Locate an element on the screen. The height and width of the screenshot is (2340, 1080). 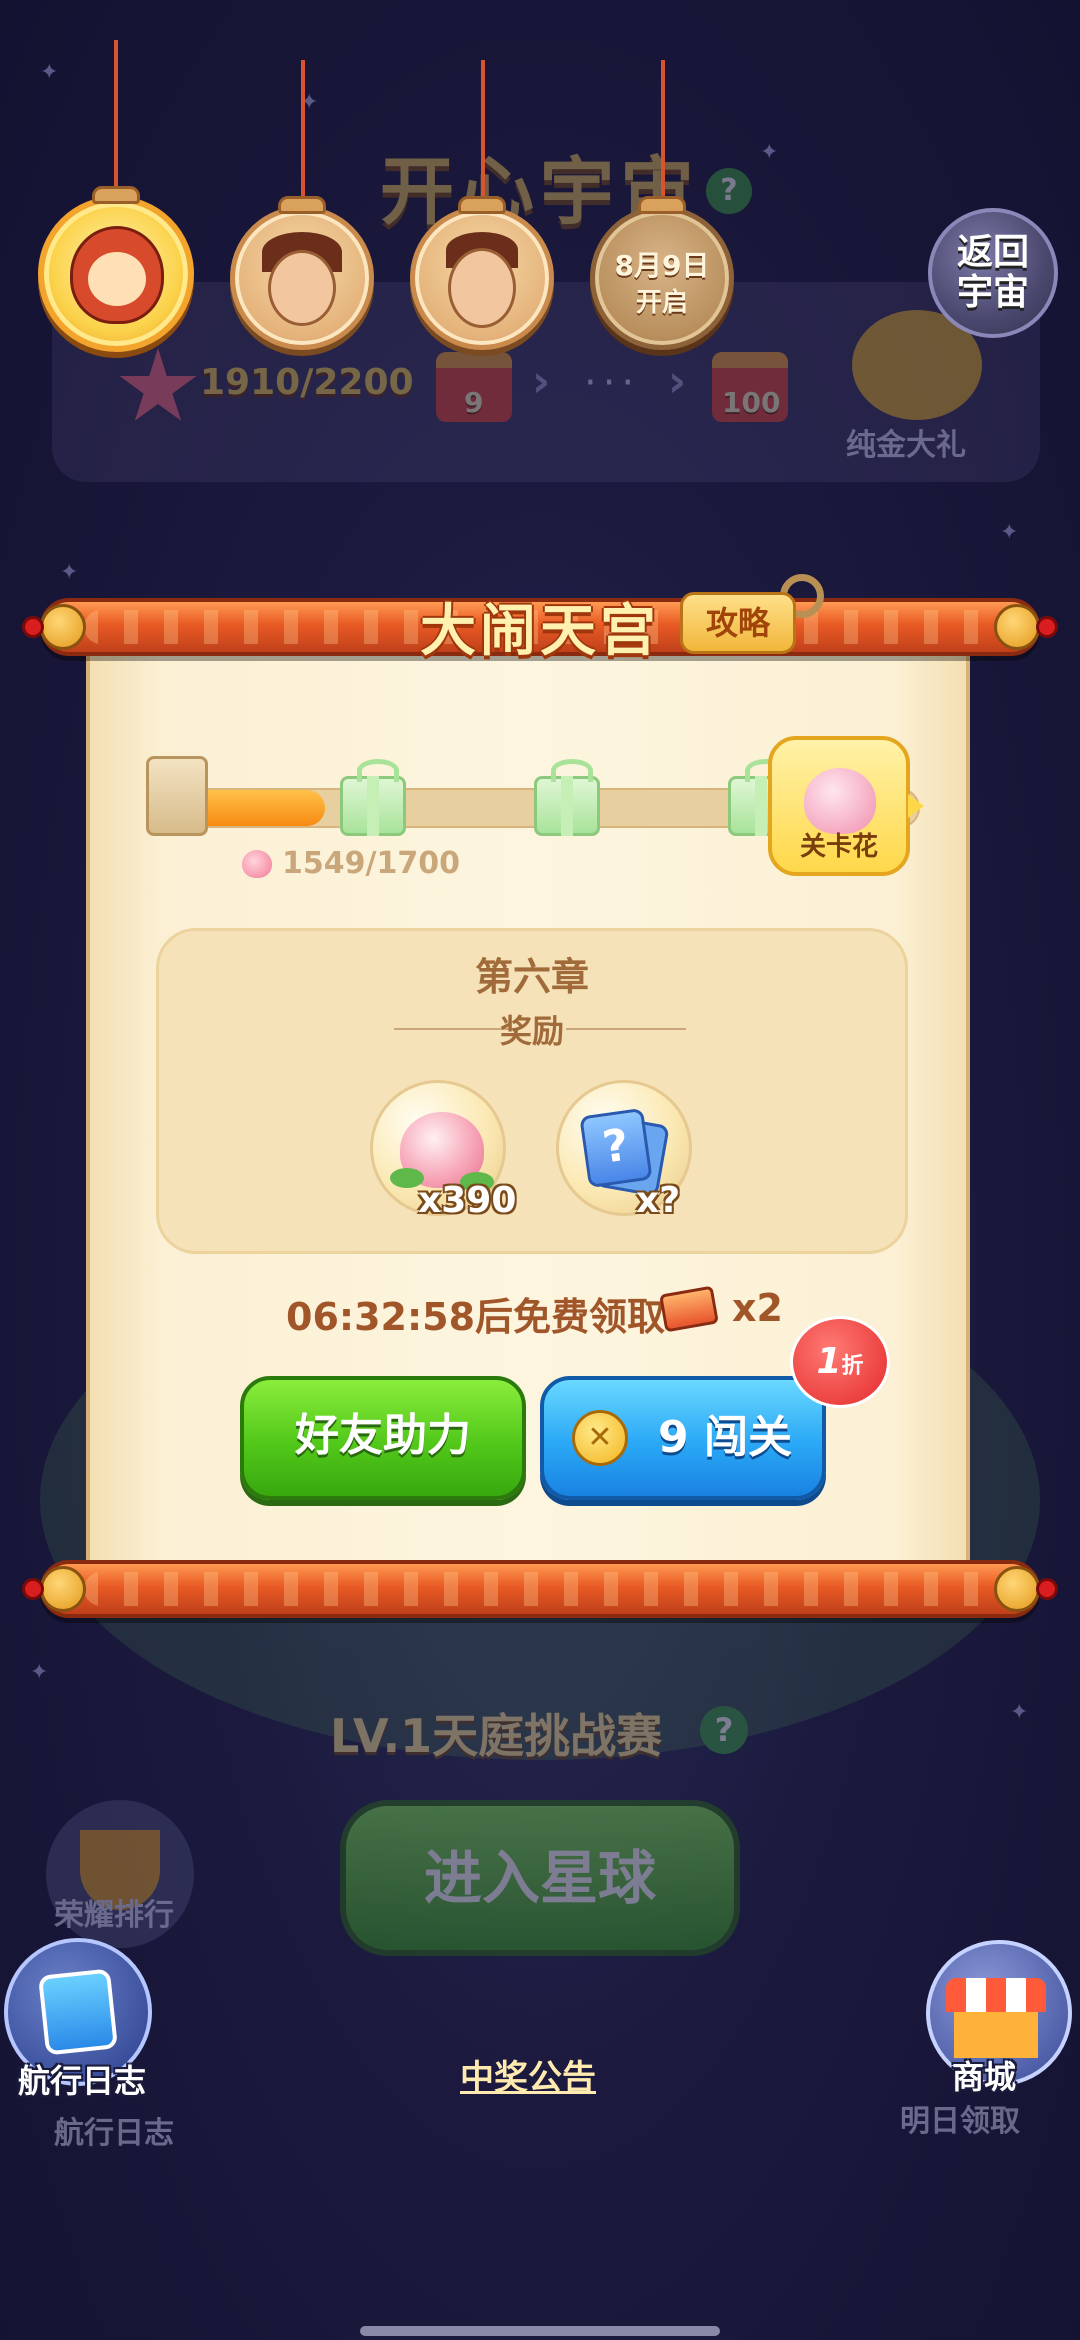
flower-icon is located at coordinates (840, 801).